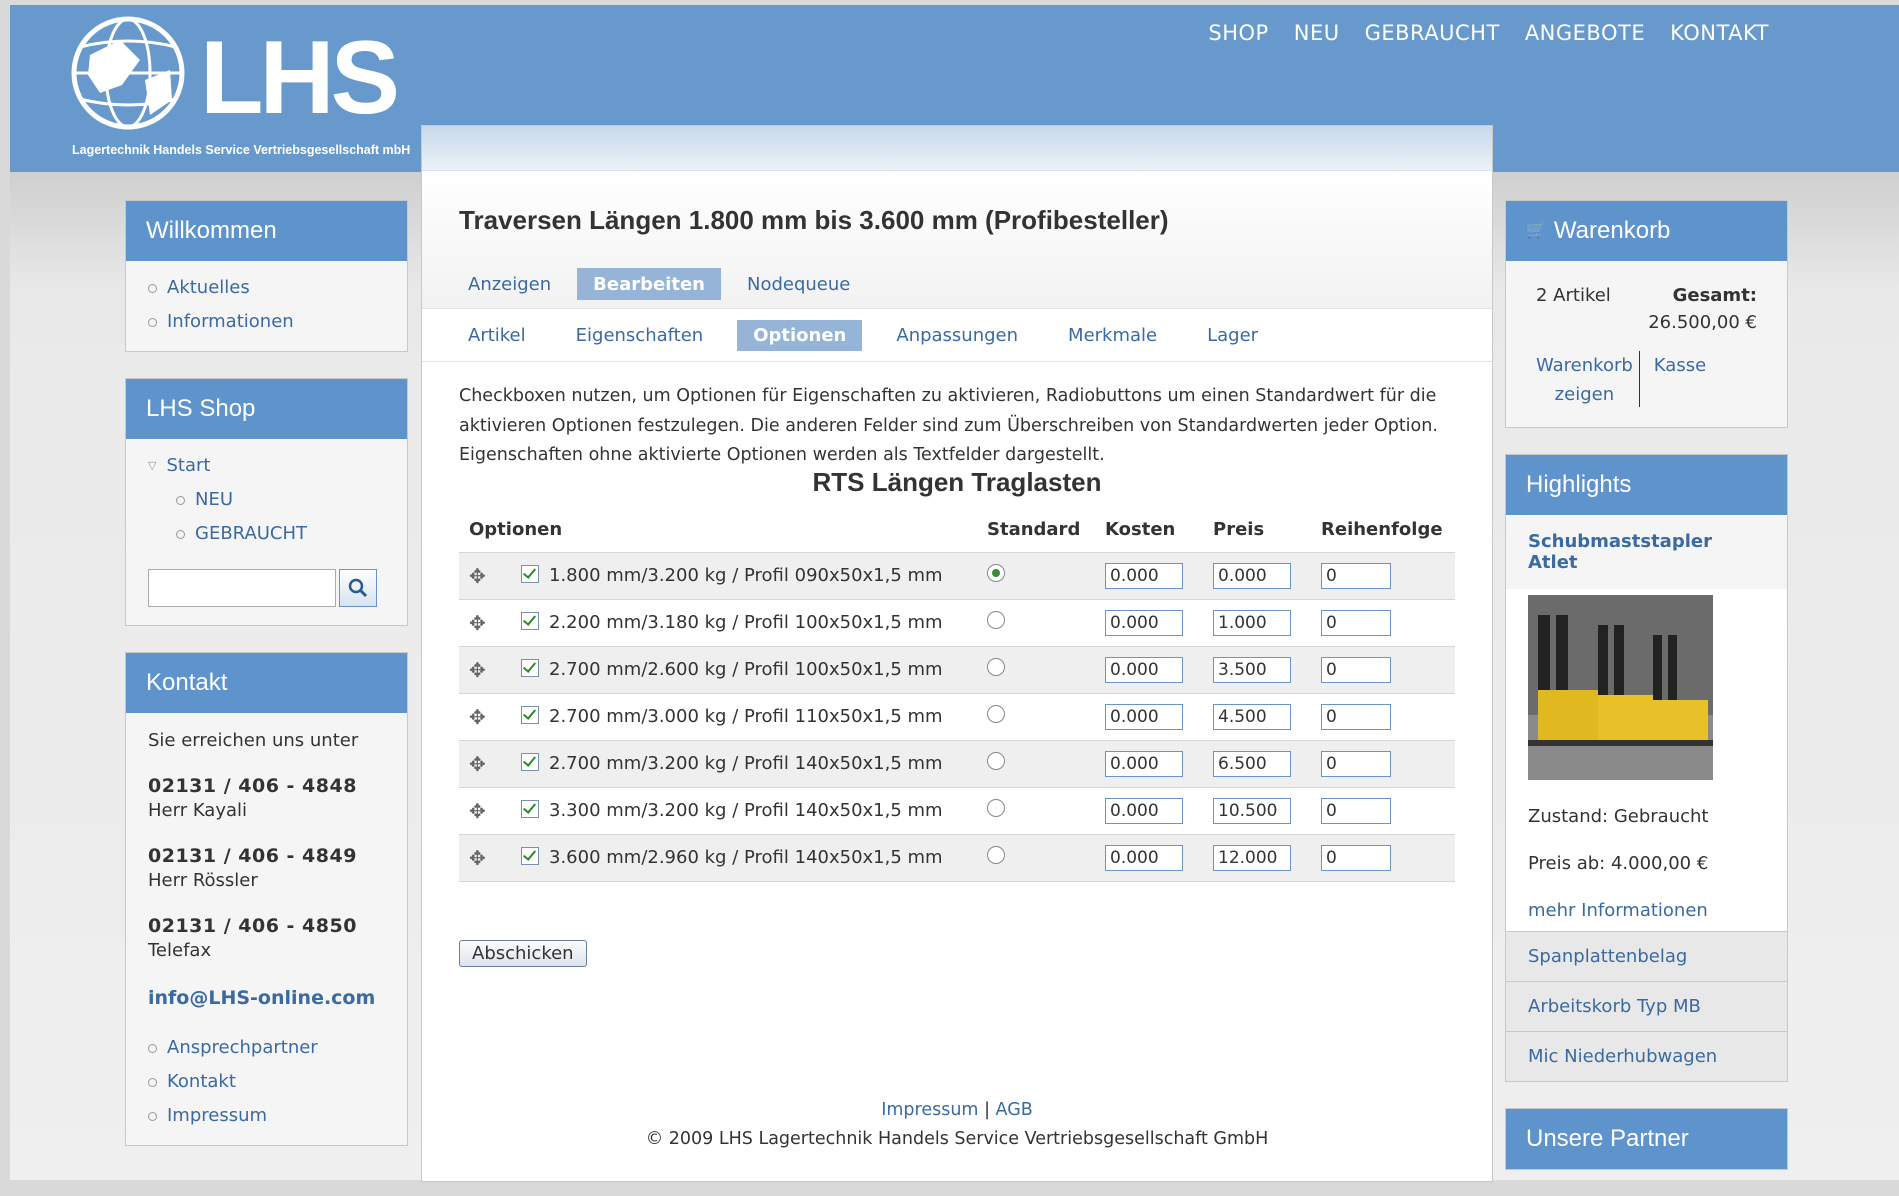 The width and height of the screenshot is (1899, 1196). I want to click on sidebar-item-start: ▽ Start, so click(266, 466).